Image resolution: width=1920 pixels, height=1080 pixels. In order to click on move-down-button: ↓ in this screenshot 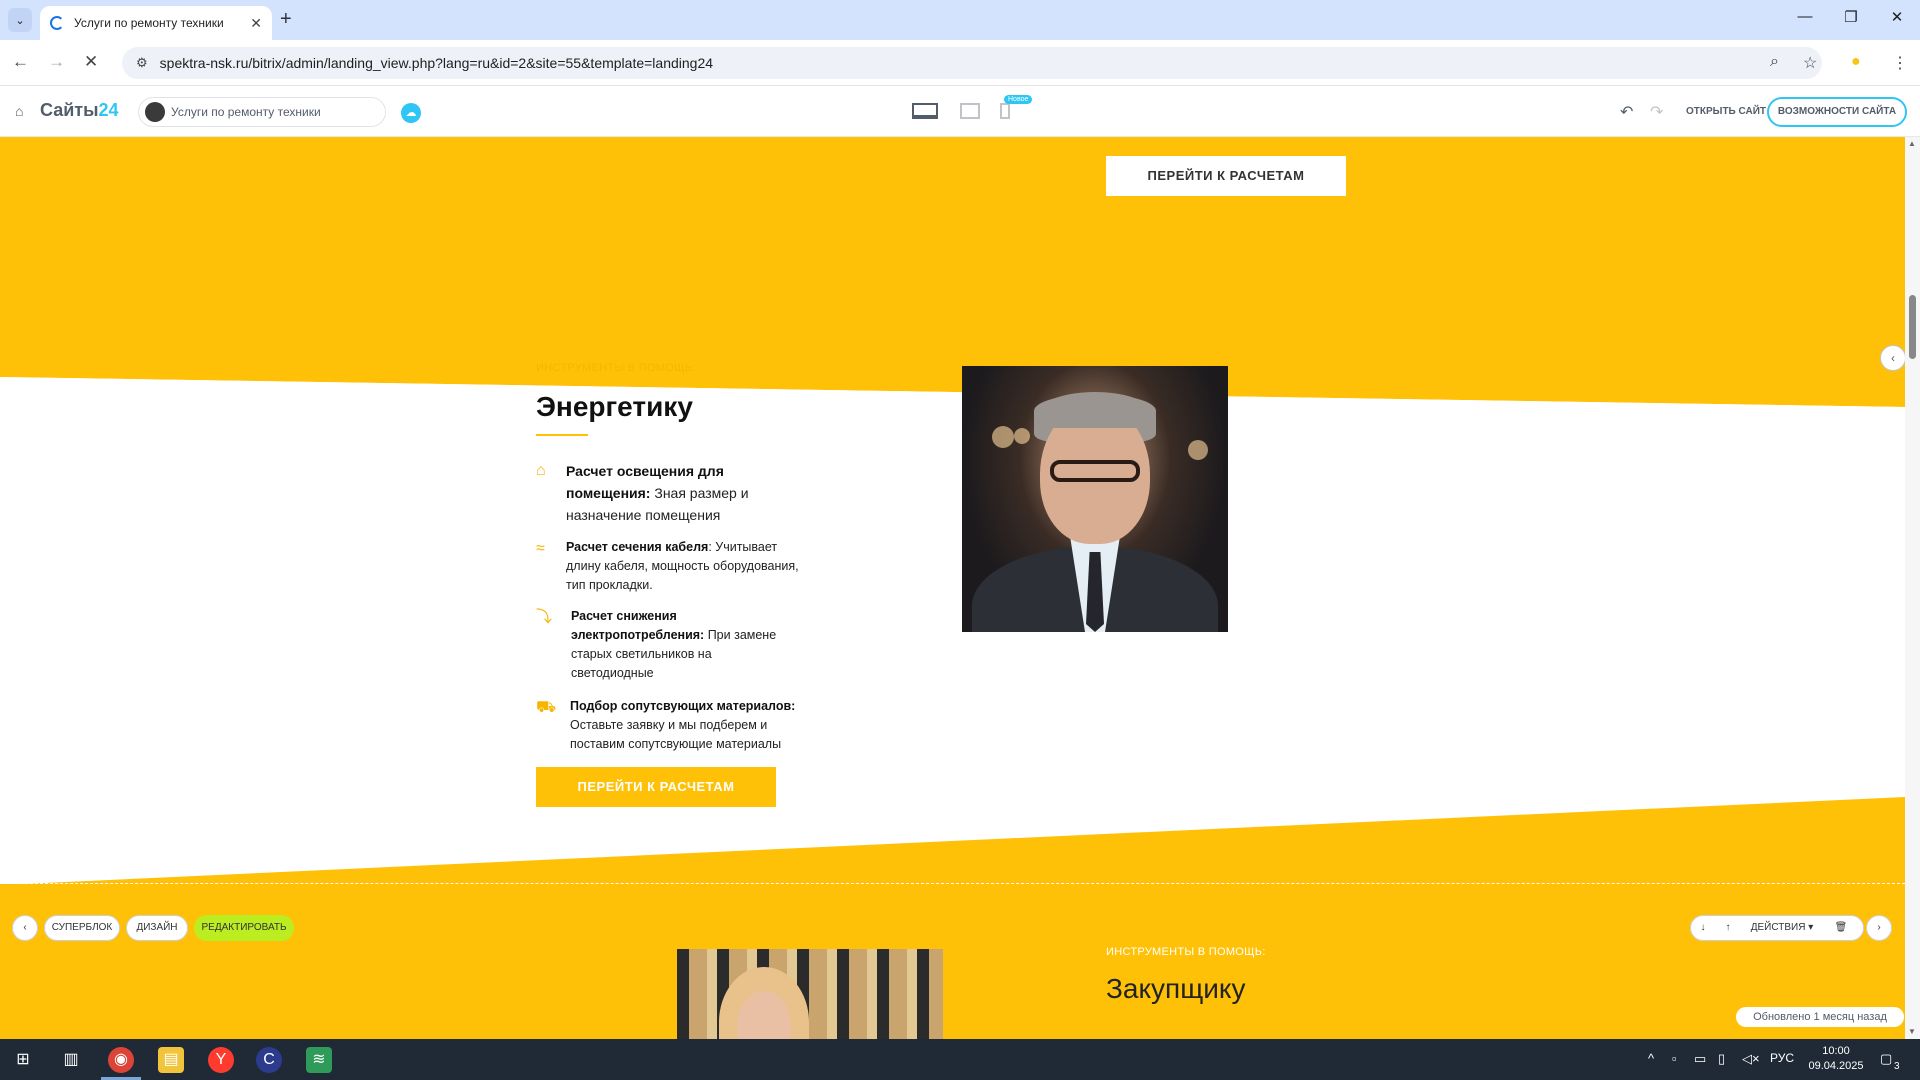, I will do `click(1703, 928)`.